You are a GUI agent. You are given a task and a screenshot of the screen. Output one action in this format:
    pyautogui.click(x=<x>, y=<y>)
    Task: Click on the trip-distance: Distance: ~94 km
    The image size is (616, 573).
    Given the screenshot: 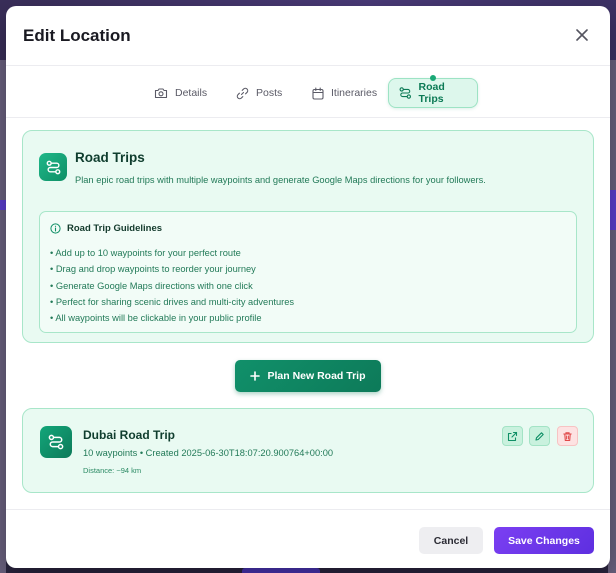 What is the action you would take?
    pyautogui.click(x=112, y=470)
    